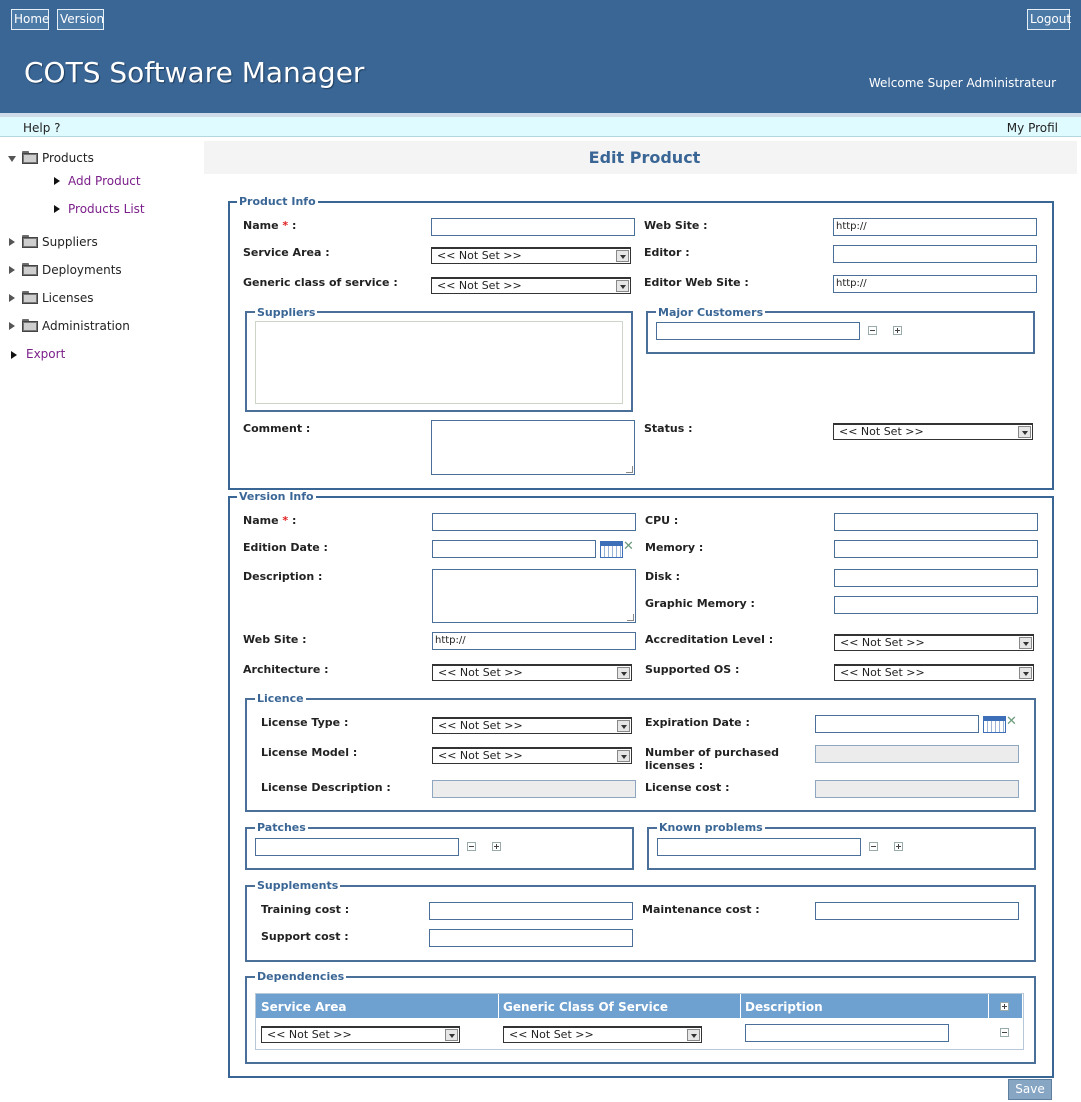 The height and width of the screenshot is (1102, 1081). I want to click on sidebar-item-export: Export, so click(45, 354).